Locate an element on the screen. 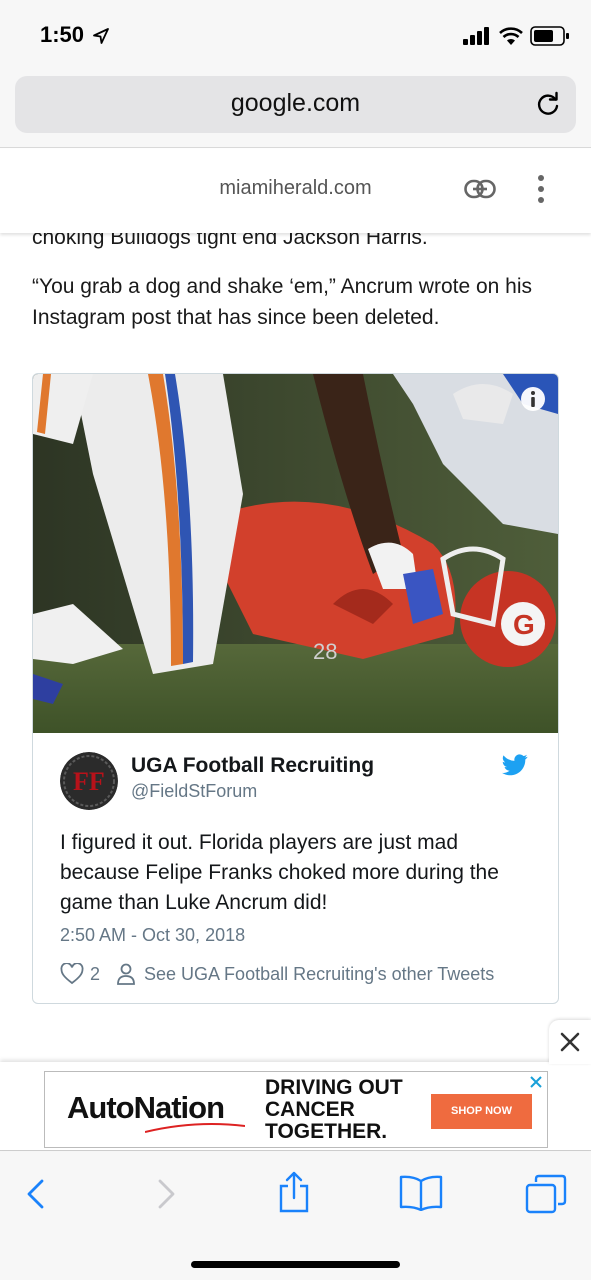 Image resolution: width=591 pixels, height=1280 pixels. avatar: FF is located at coordinates (89, 781).